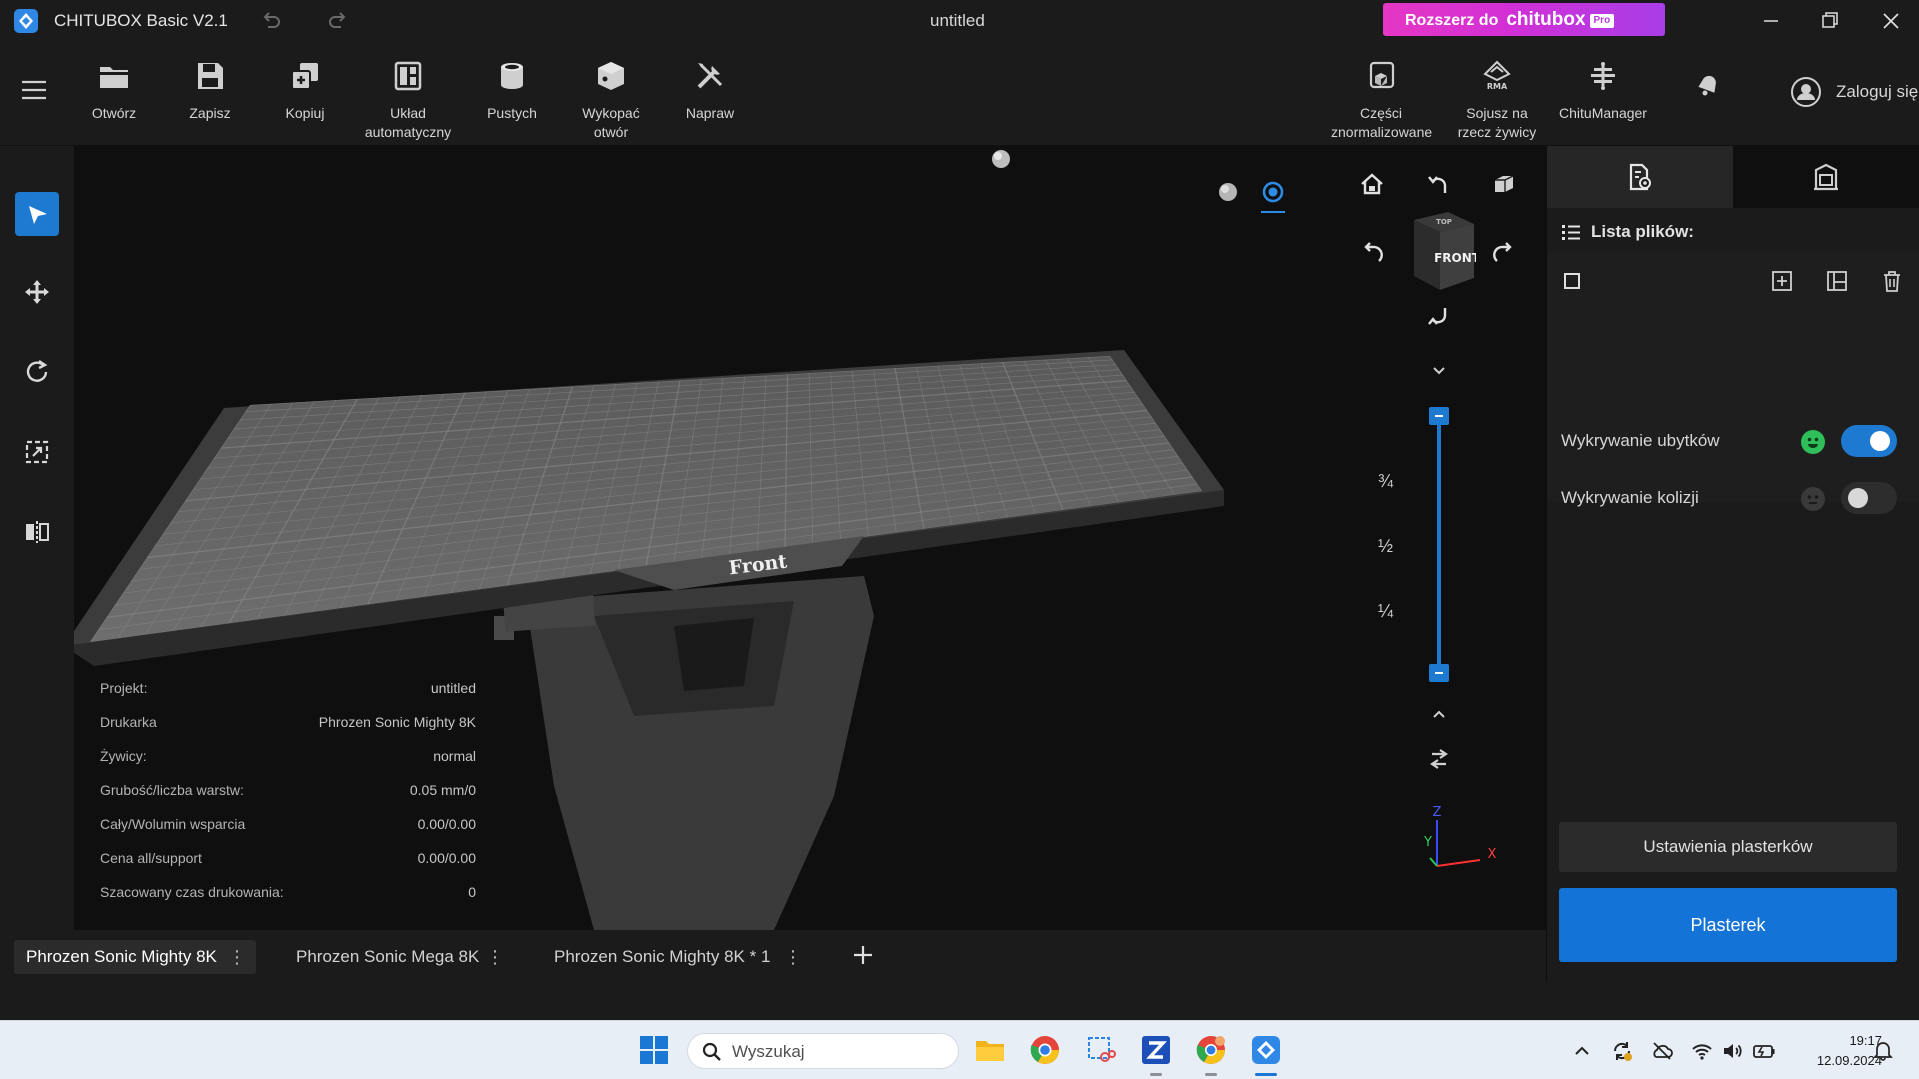 The height and width of the screenshot is (1079, 1919). Describe the element at coordinates (37, 452) in the screenshot. I see `scale-tool-button` at that location.